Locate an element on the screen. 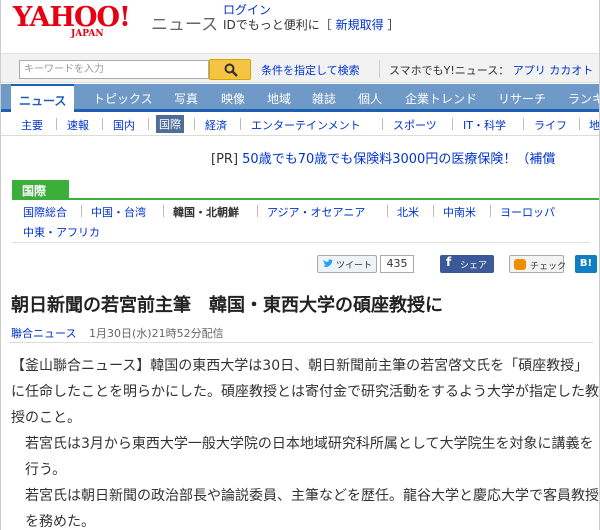 This screenshot has width=600, height=530. tab-individual: 個人 is located at coordinates (370, 98).